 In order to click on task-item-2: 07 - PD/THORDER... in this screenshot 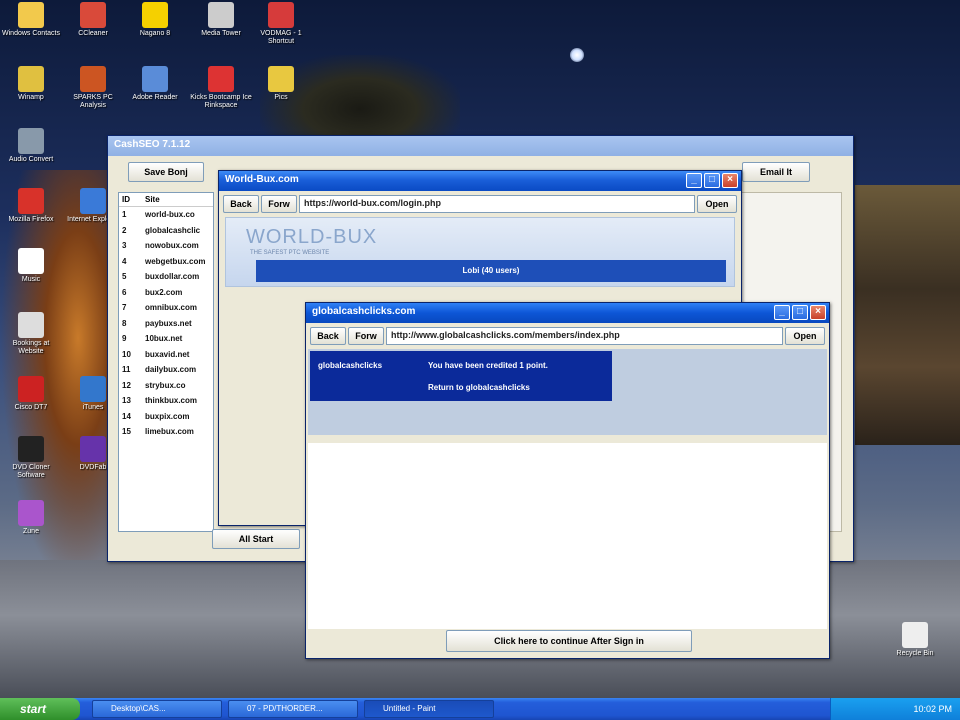, I will do `click(293, 709)`.